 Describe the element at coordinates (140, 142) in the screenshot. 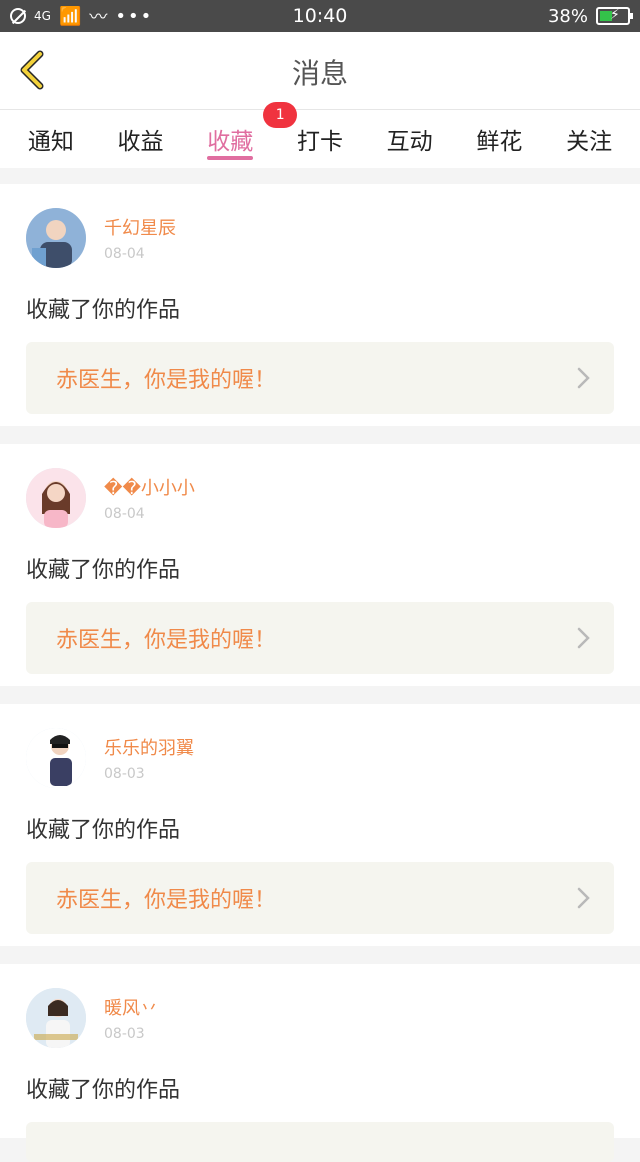

I see `tab-label: 收益` at that location.